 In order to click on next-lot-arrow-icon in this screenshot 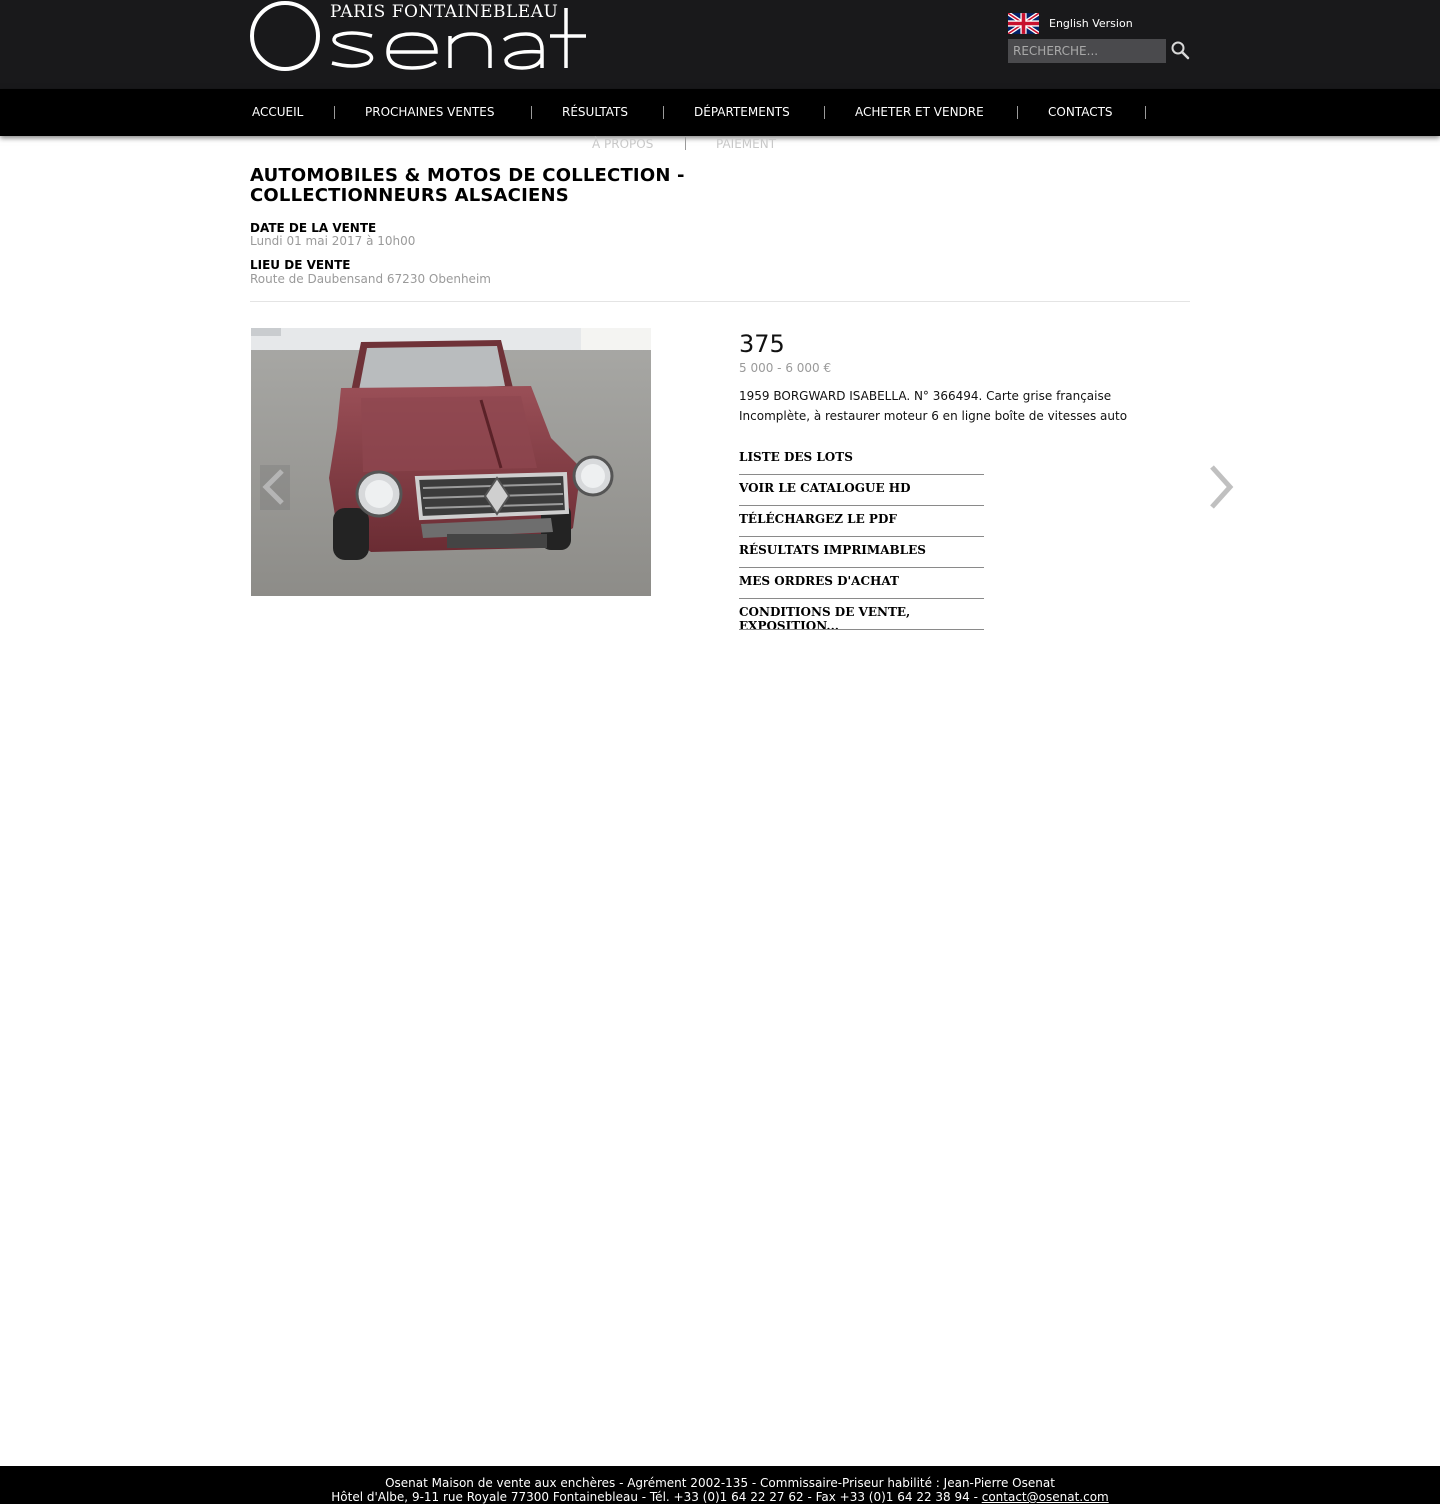, I will do `click(1221, 487)`.